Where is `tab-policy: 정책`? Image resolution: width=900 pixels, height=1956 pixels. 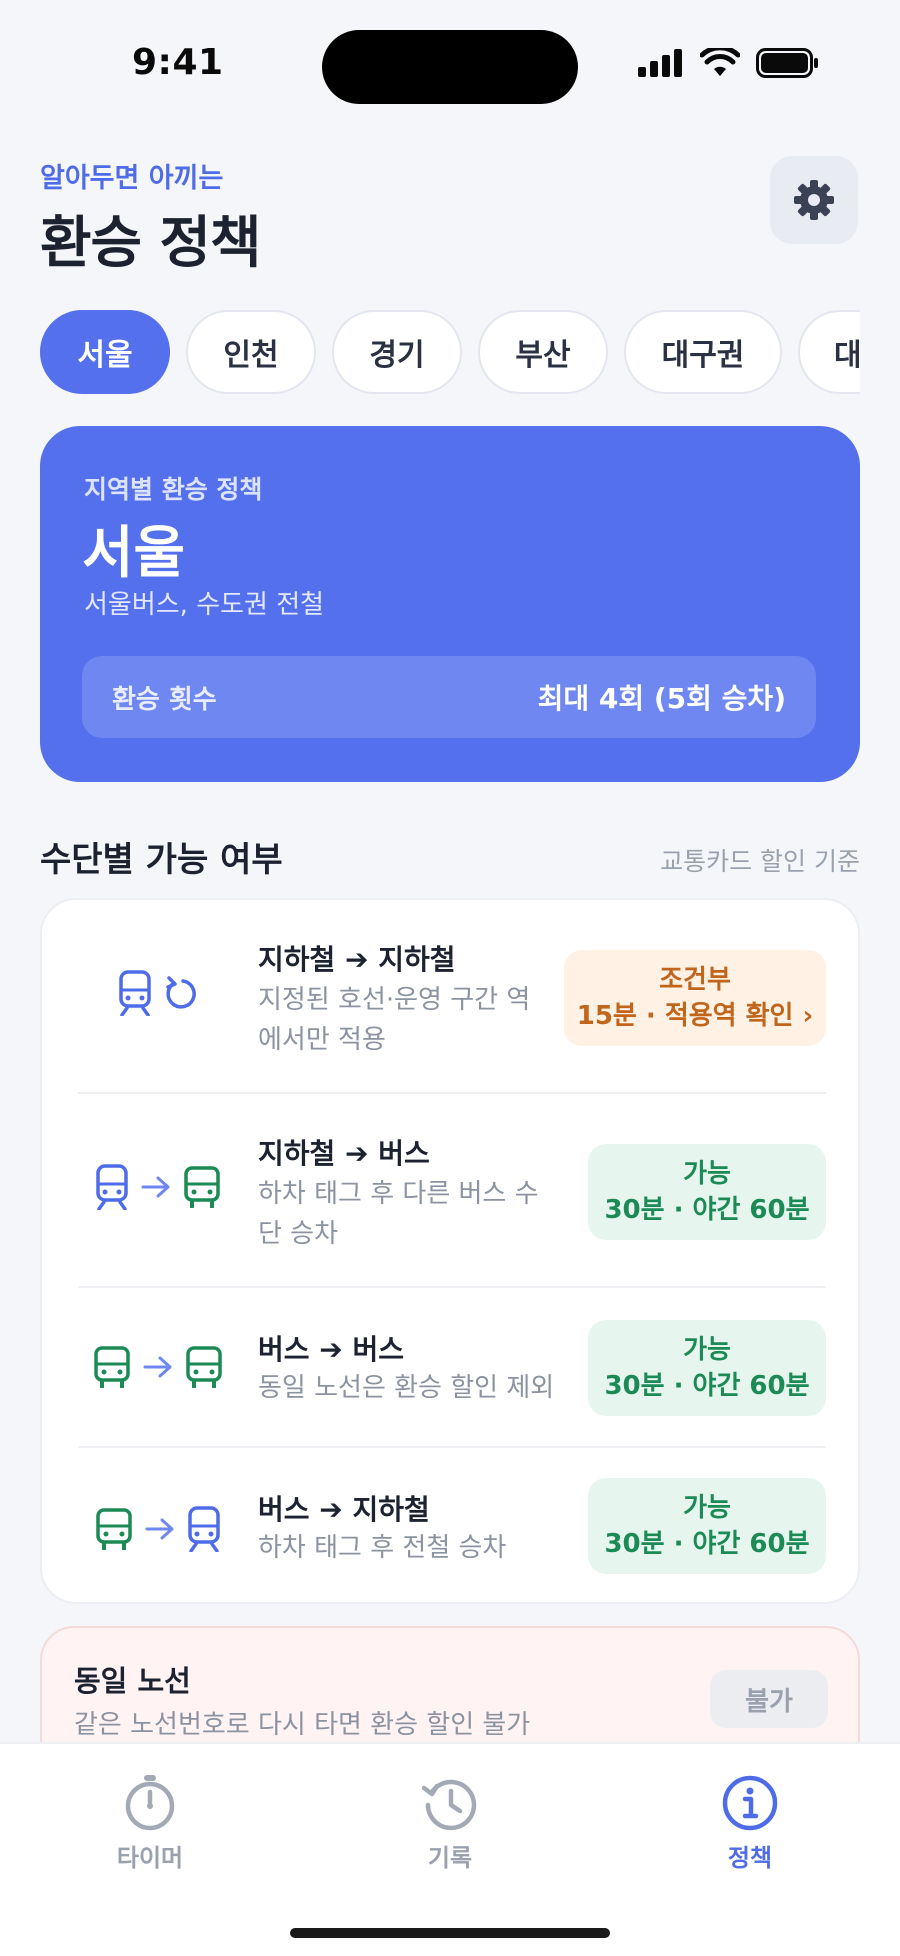
tab-policy: 정책 is located at coordinates (750, 1823).